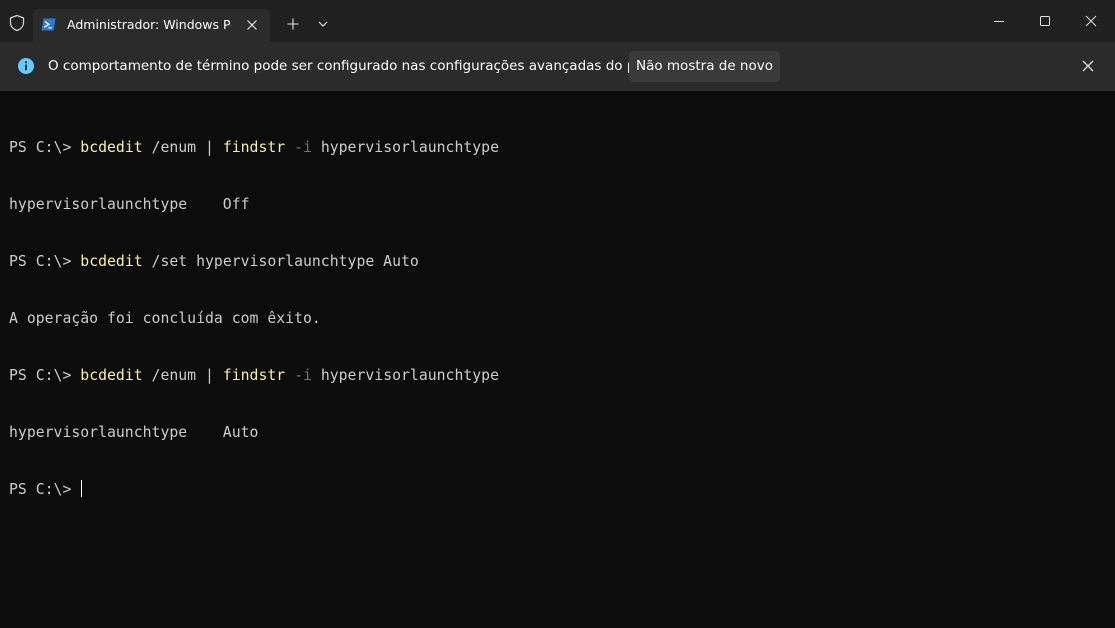 Image resolution: width=1115 pixels, height=628 pixels. Describe the element at coordinates (1112, 359) in the screenshot. I see `scrollbar` at that location.